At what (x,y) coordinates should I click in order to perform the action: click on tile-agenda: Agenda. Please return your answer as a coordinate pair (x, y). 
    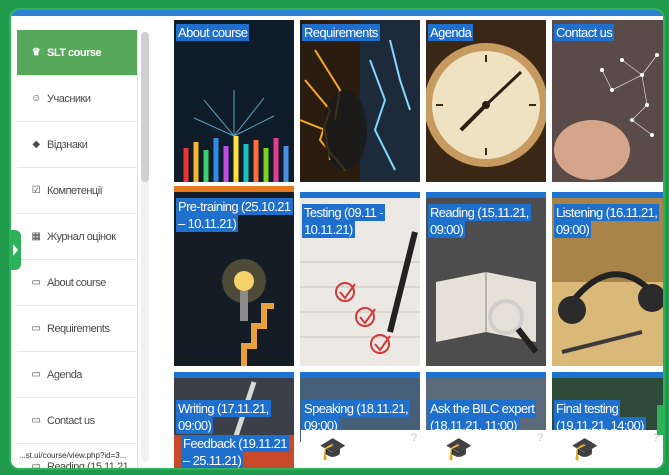
    Looking at the image, I should click on (486, 101).